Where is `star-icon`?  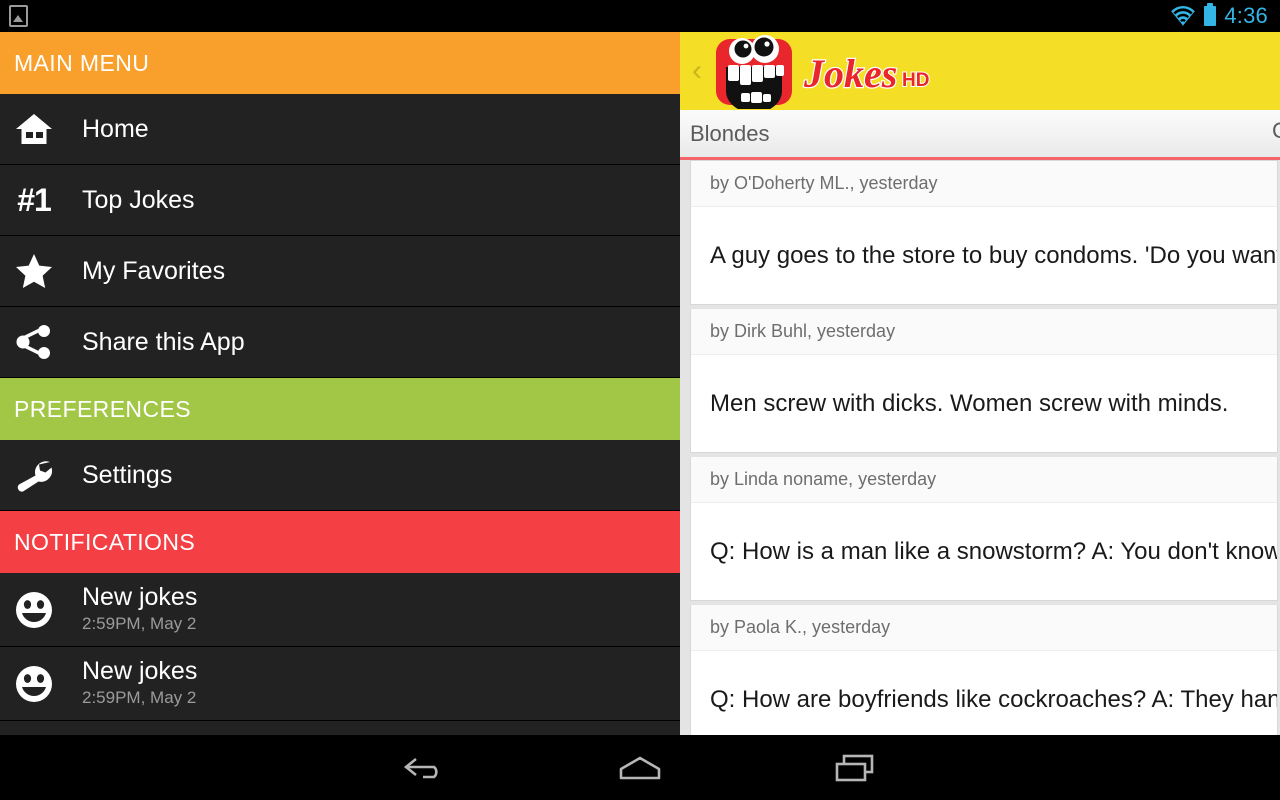 star-icon is located at coordinates (34, 271).